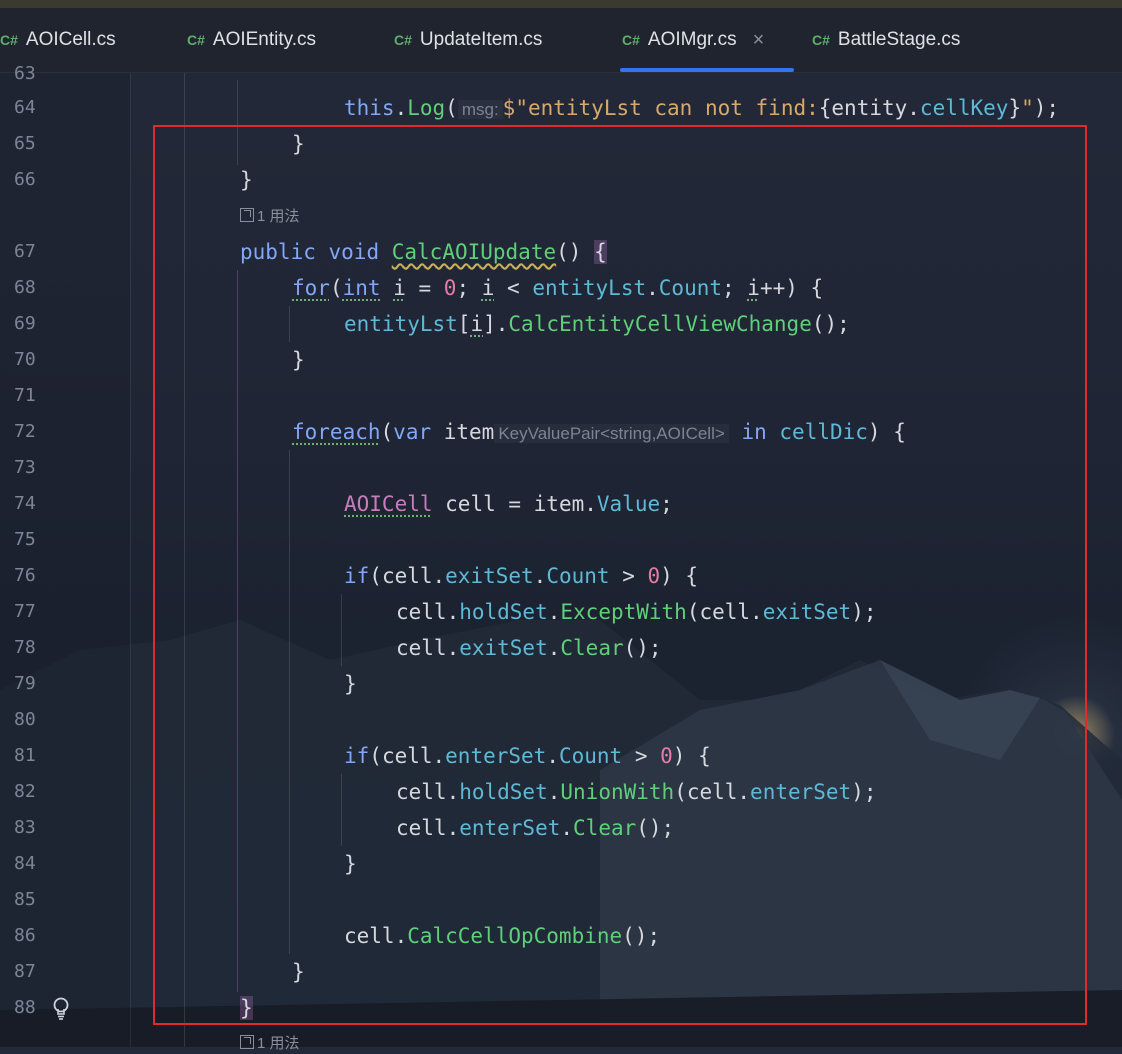  I want to click on line-number: 79, so click(25, 683).